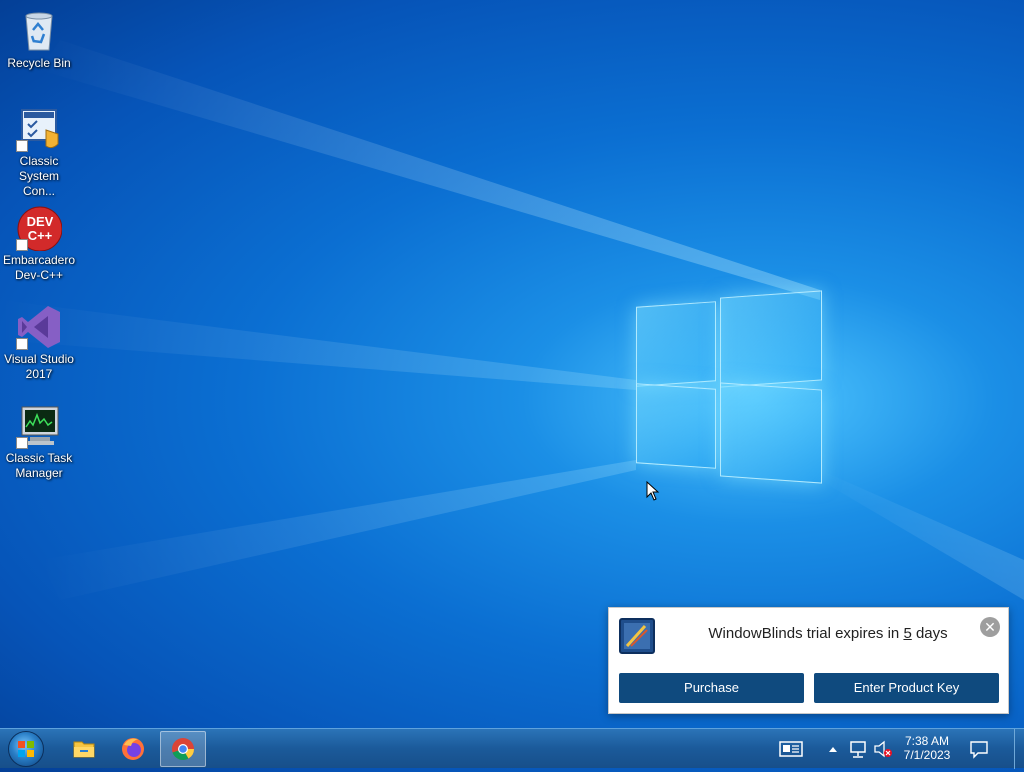 This screenshot has height=772, width=1024. Describe the element at coordinates (26, 749) in the screenshot. I see `start-button` at that location.